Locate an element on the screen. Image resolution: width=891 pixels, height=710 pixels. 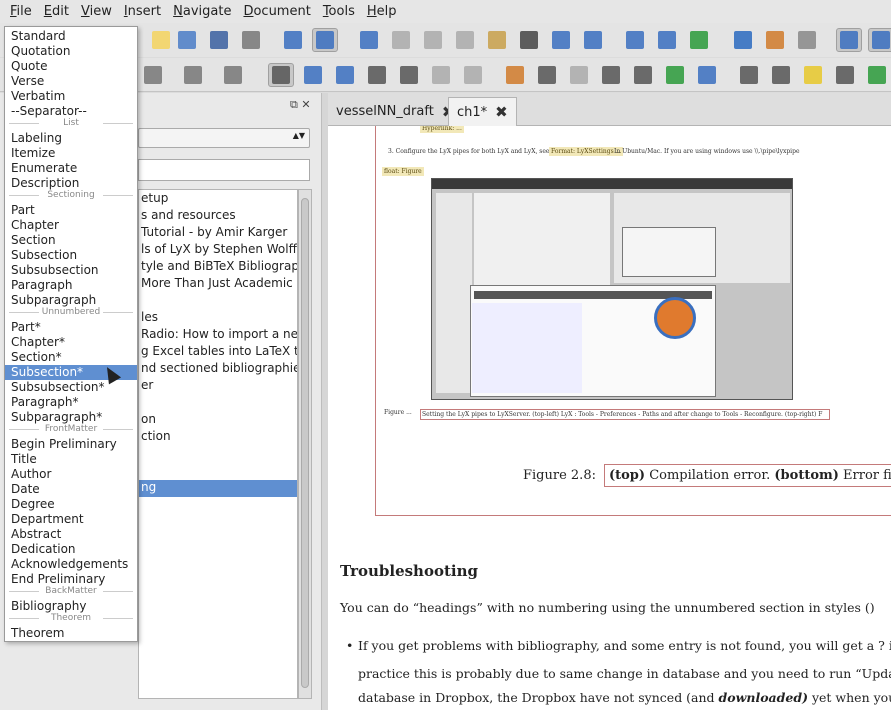
layout-option: Subparagraph is located at coordinates (71, 300).